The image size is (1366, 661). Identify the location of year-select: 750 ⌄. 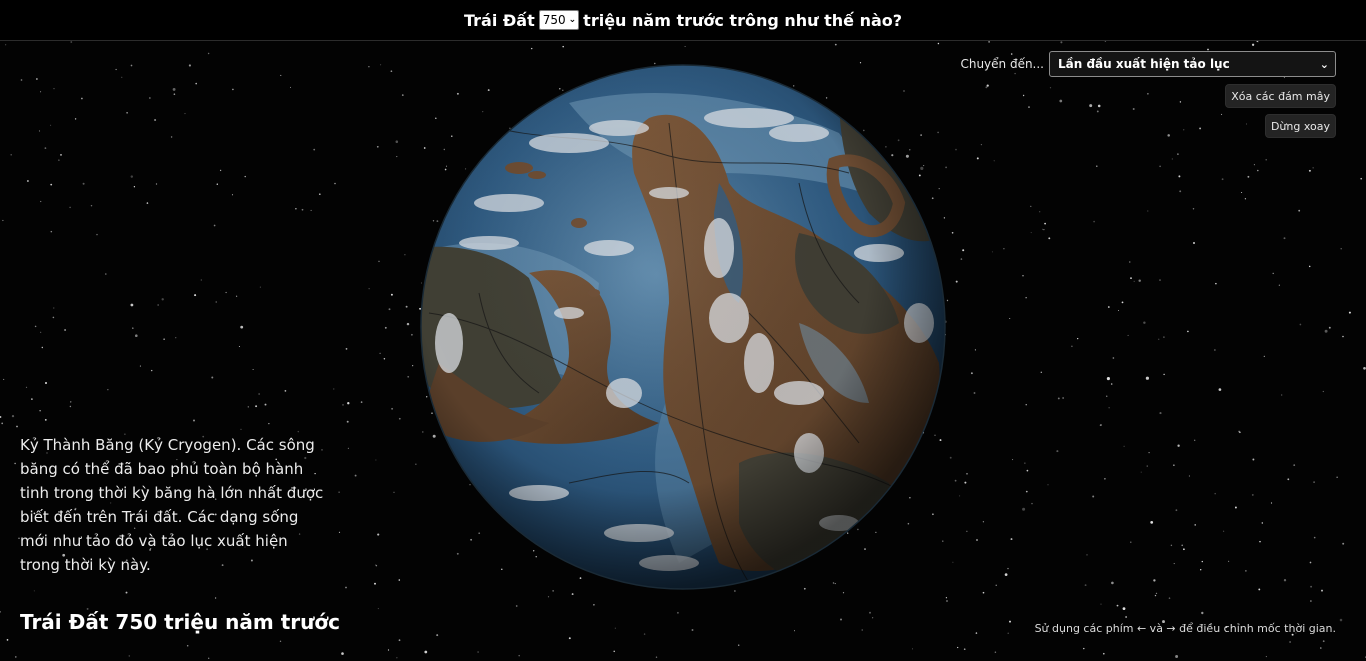
(559, 20).